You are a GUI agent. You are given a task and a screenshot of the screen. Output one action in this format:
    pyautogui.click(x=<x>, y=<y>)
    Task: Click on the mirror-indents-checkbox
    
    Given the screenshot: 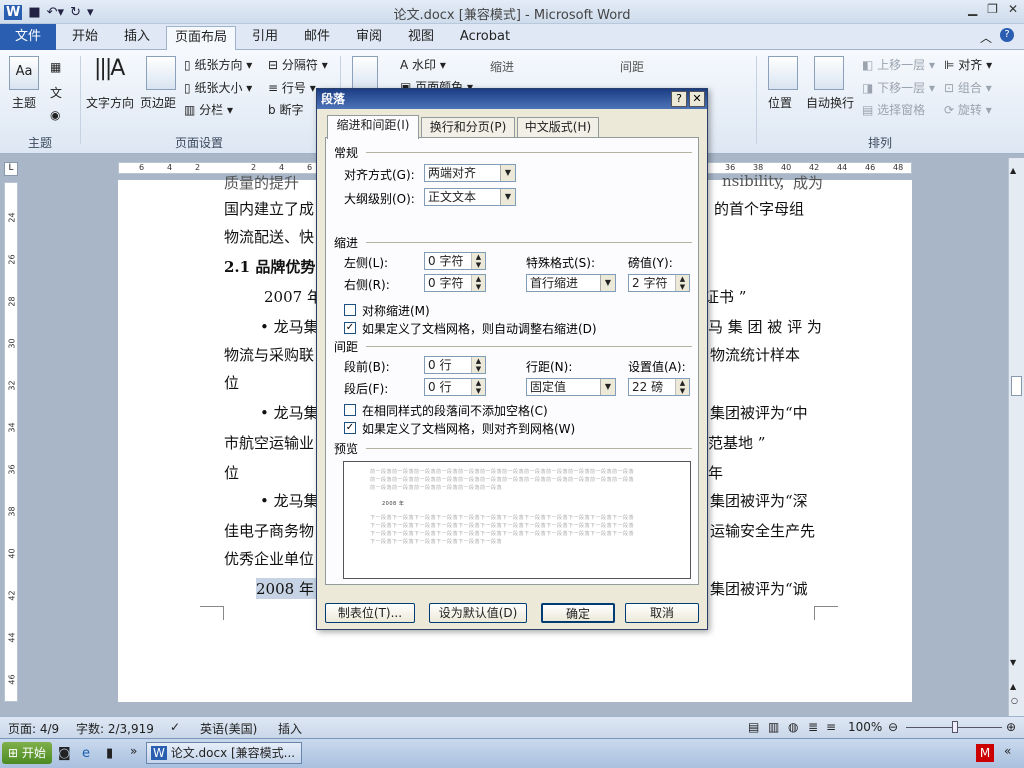 What is the action you would take?
    pyautogui.click(x=350, y=310)
    